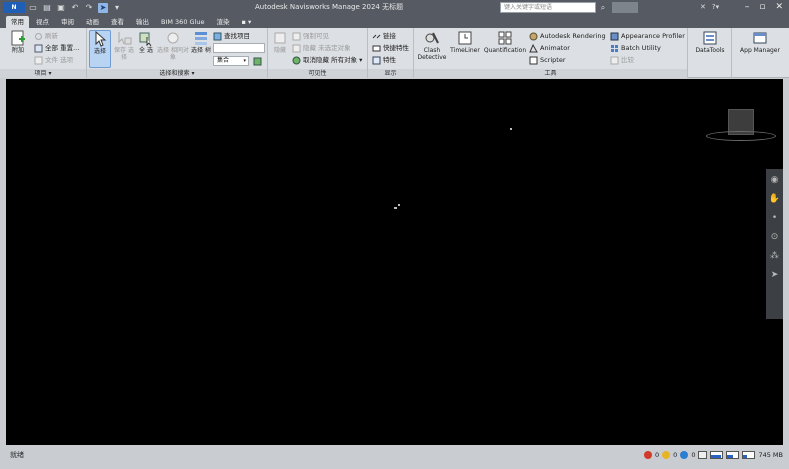  I want to click on app-manager-button: App Manager, so click(760, 42).